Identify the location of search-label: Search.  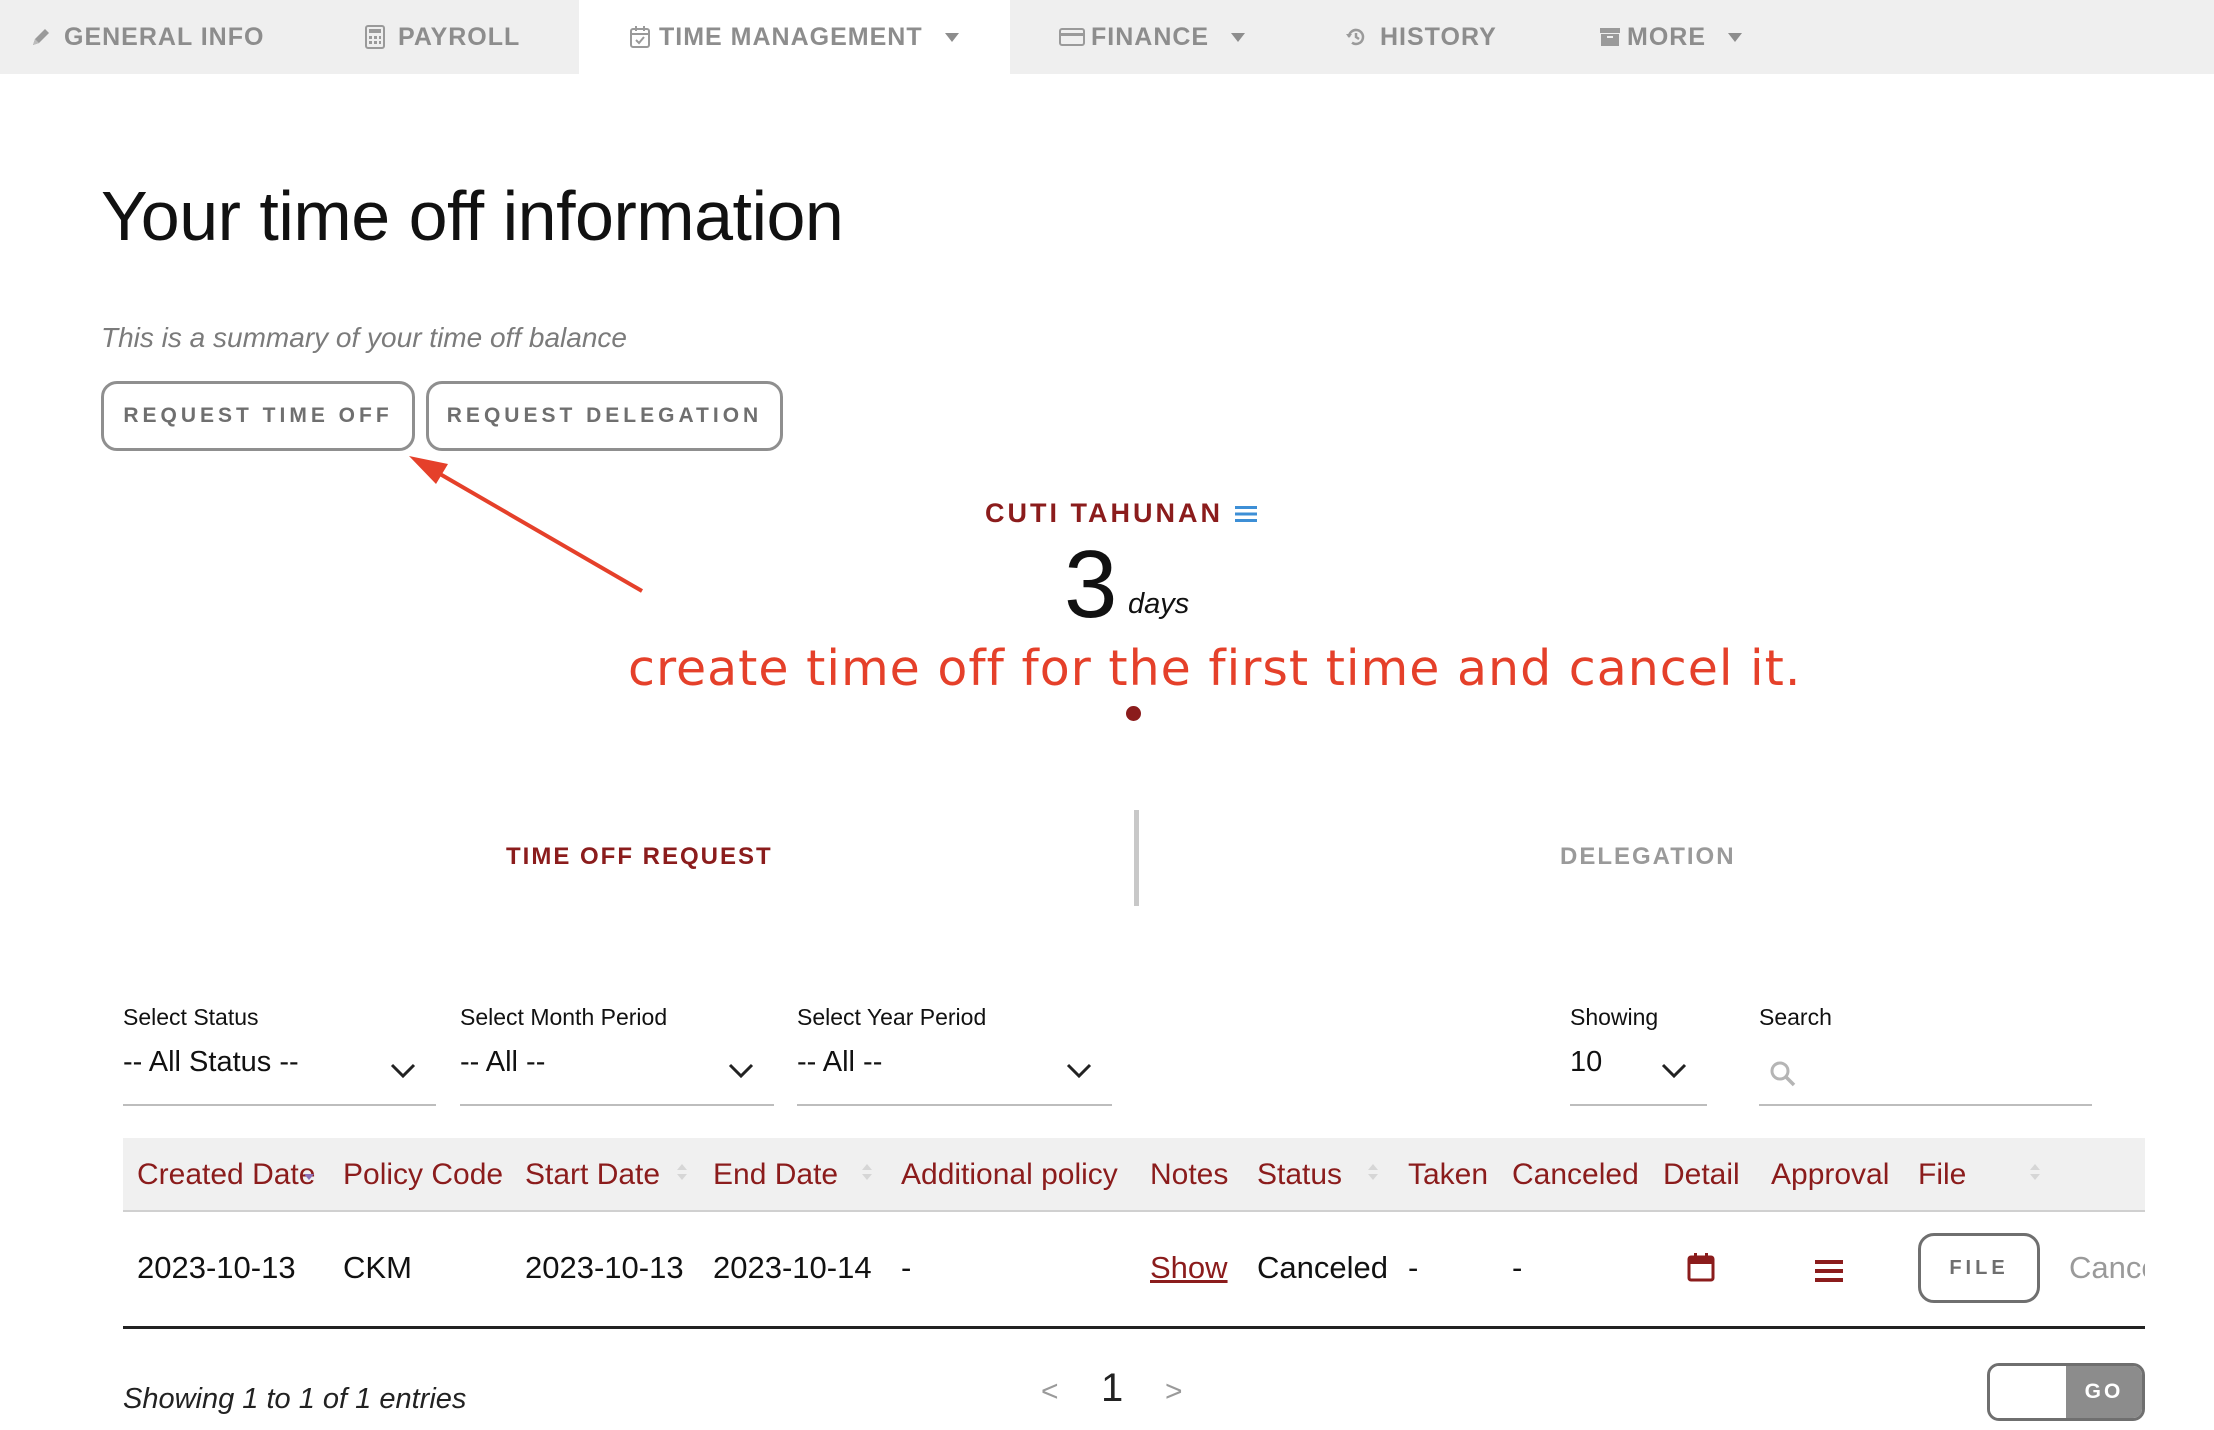
(1795, 1017).